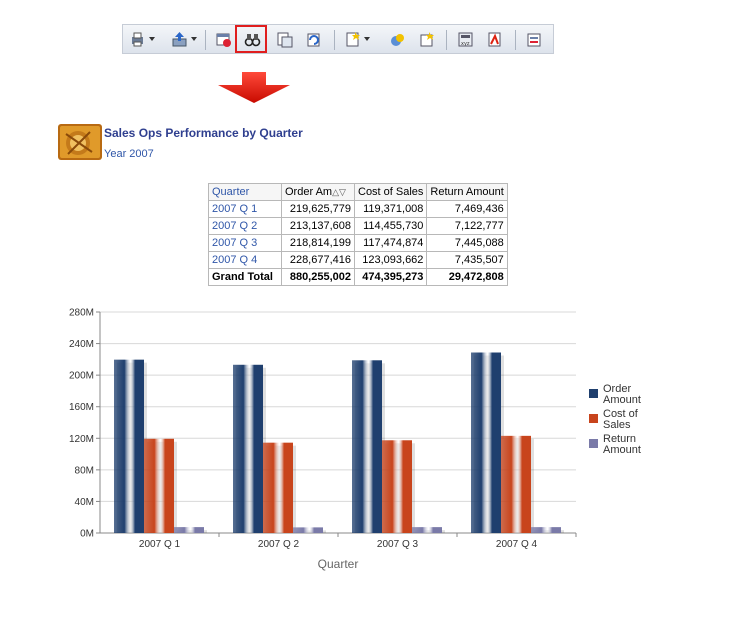  I want to click on schedule-button, so click(224, 40).